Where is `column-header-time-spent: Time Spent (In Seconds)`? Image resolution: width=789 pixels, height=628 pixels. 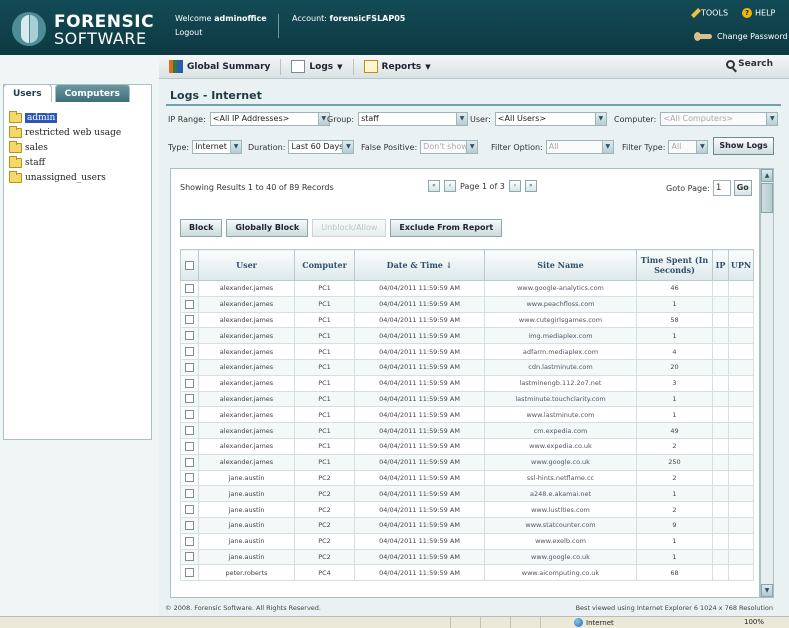 column-header-time-spent: Time Spent (In Seconds) is located at coordinates (674, 265).